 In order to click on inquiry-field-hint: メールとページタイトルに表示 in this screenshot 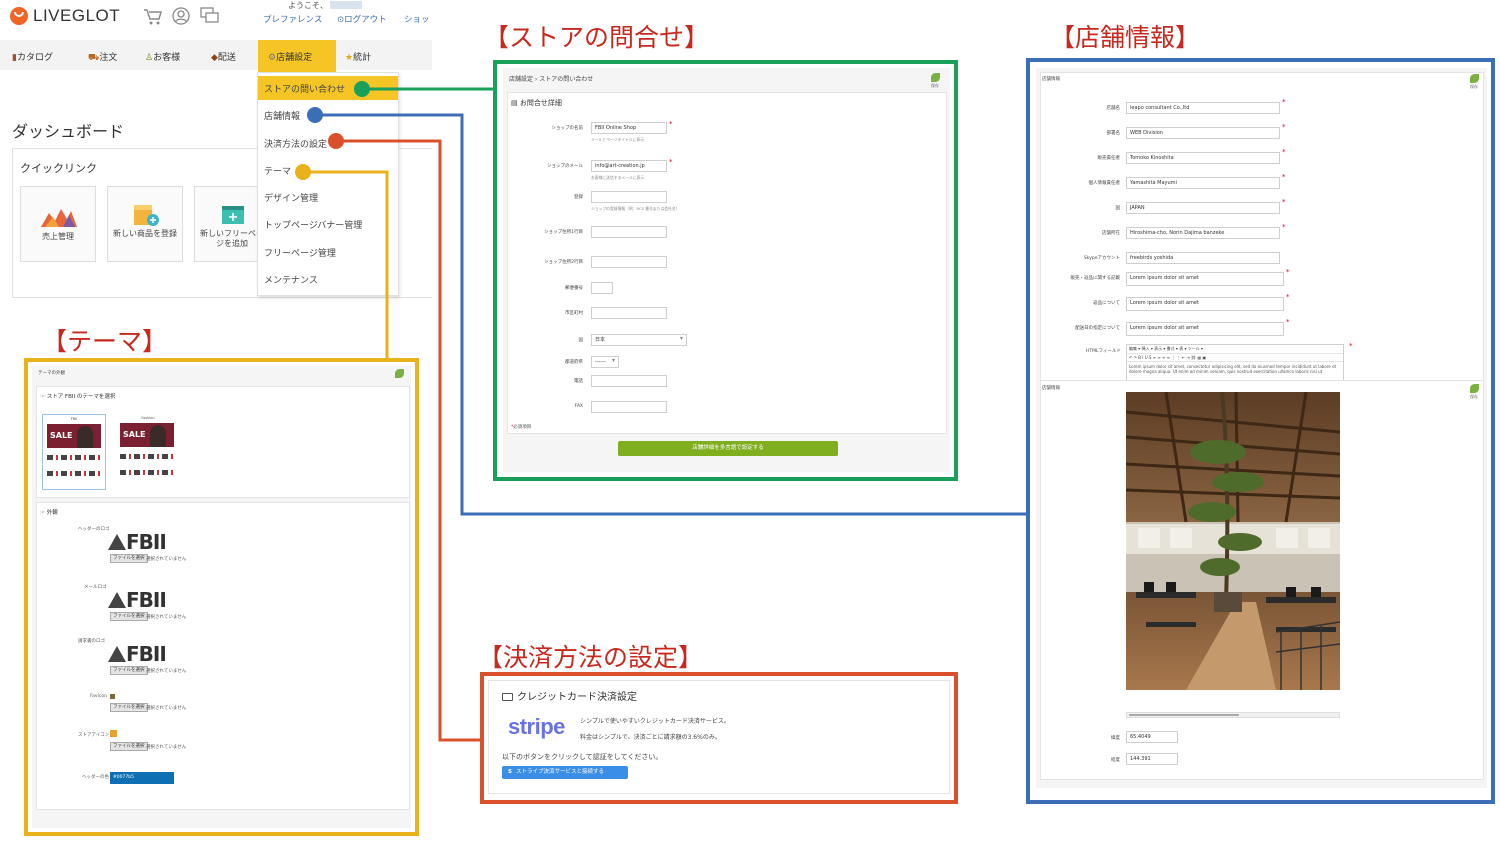, I will do `click(618, 139)`.